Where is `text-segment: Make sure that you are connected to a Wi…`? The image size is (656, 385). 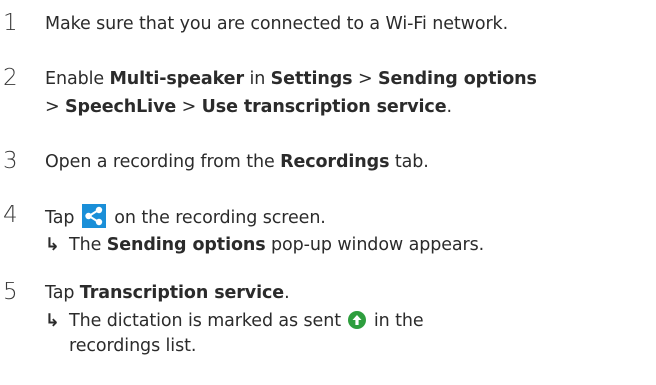 text-segment: Make sure that you are connected to a Wi… is located at coordinates (277, 24).